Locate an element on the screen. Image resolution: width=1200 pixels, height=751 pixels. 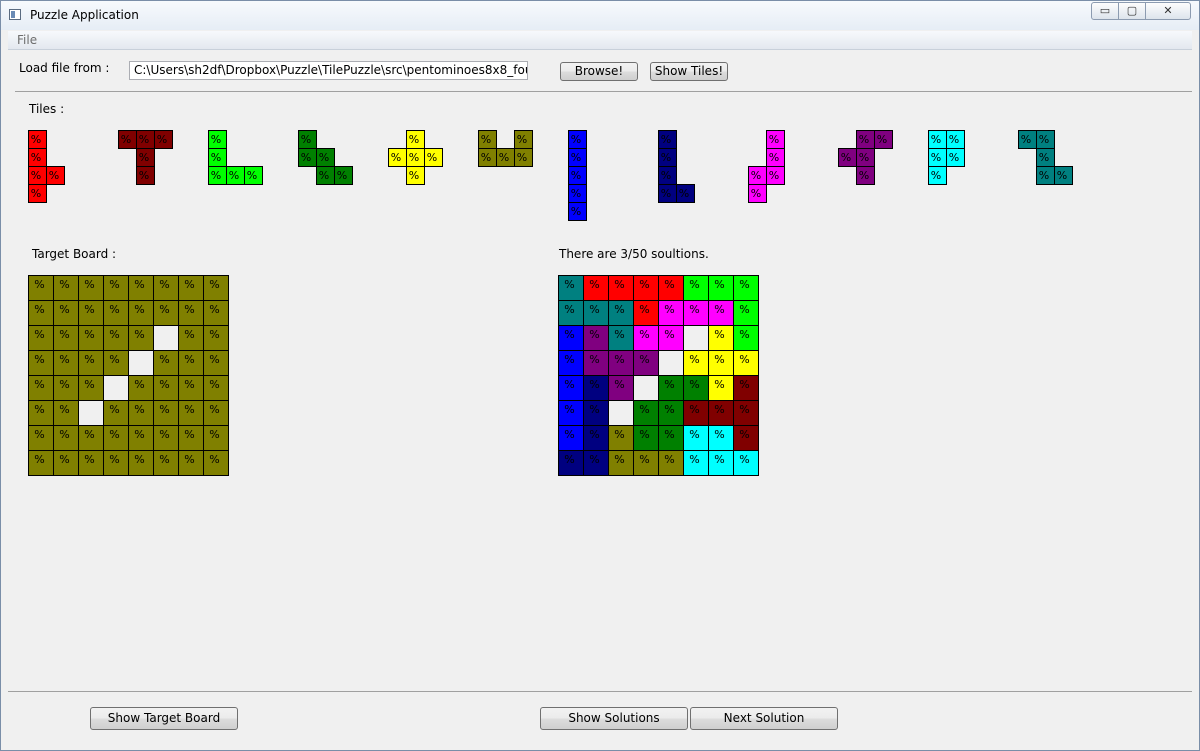
minimize-button: ▭ is located at coordinates (1105, 11).